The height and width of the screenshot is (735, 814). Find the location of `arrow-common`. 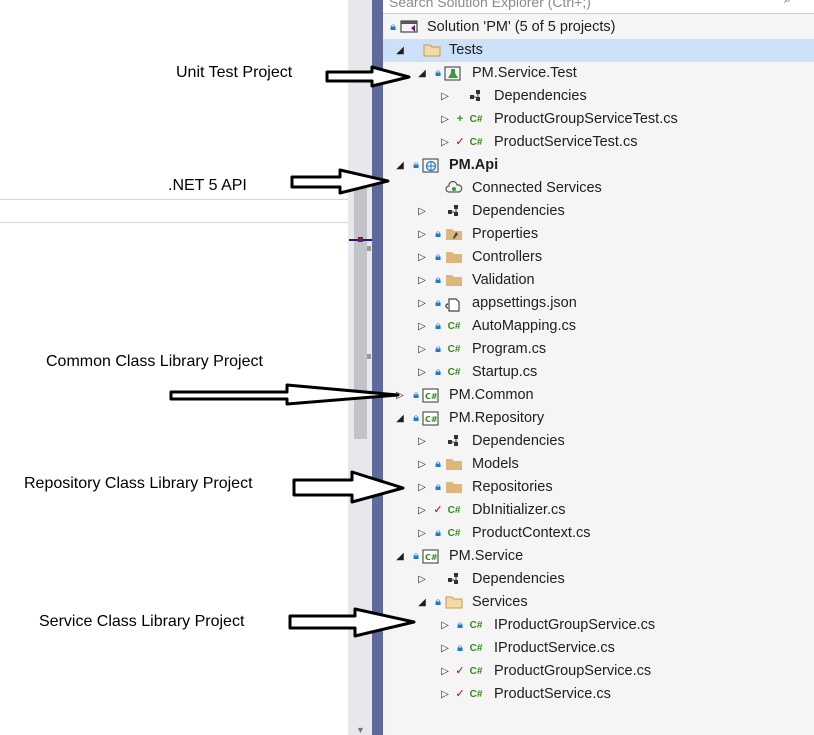

arrow-common is located at coordinates (284, 394).